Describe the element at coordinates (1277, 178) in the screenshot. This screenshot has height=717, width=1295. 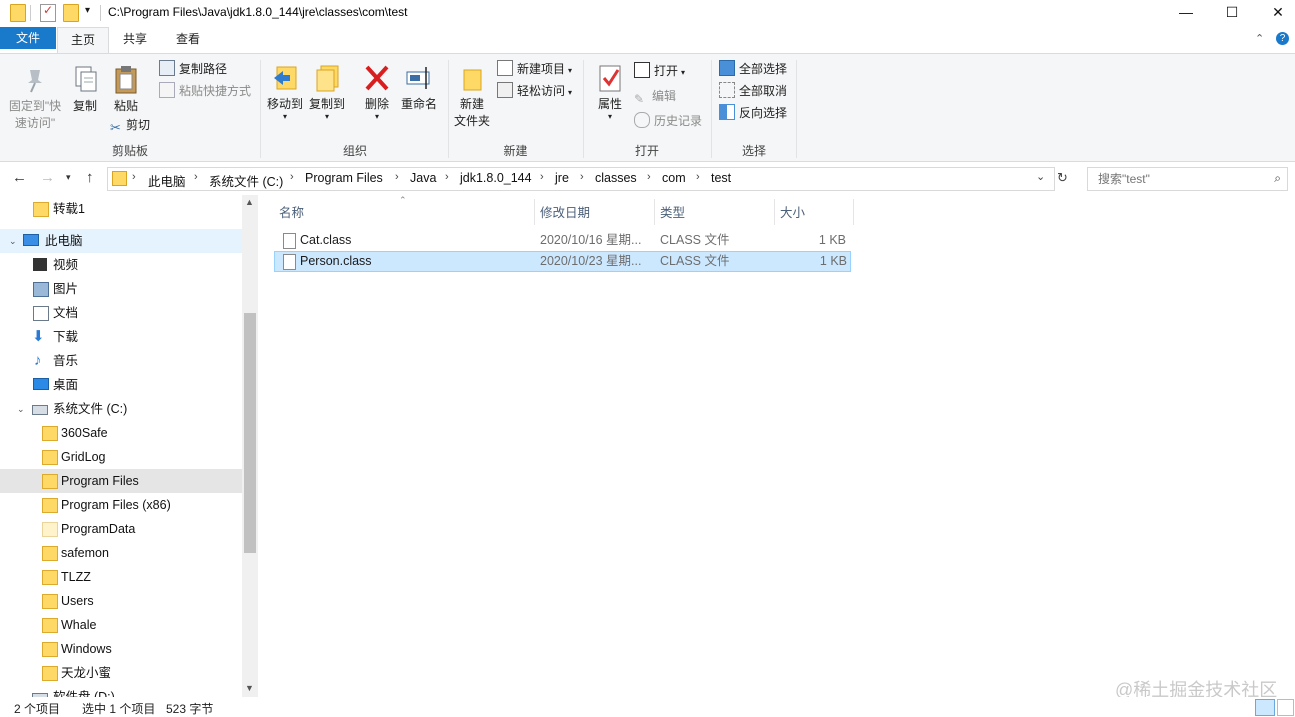
I see `search-icon: ⌕` at that location.